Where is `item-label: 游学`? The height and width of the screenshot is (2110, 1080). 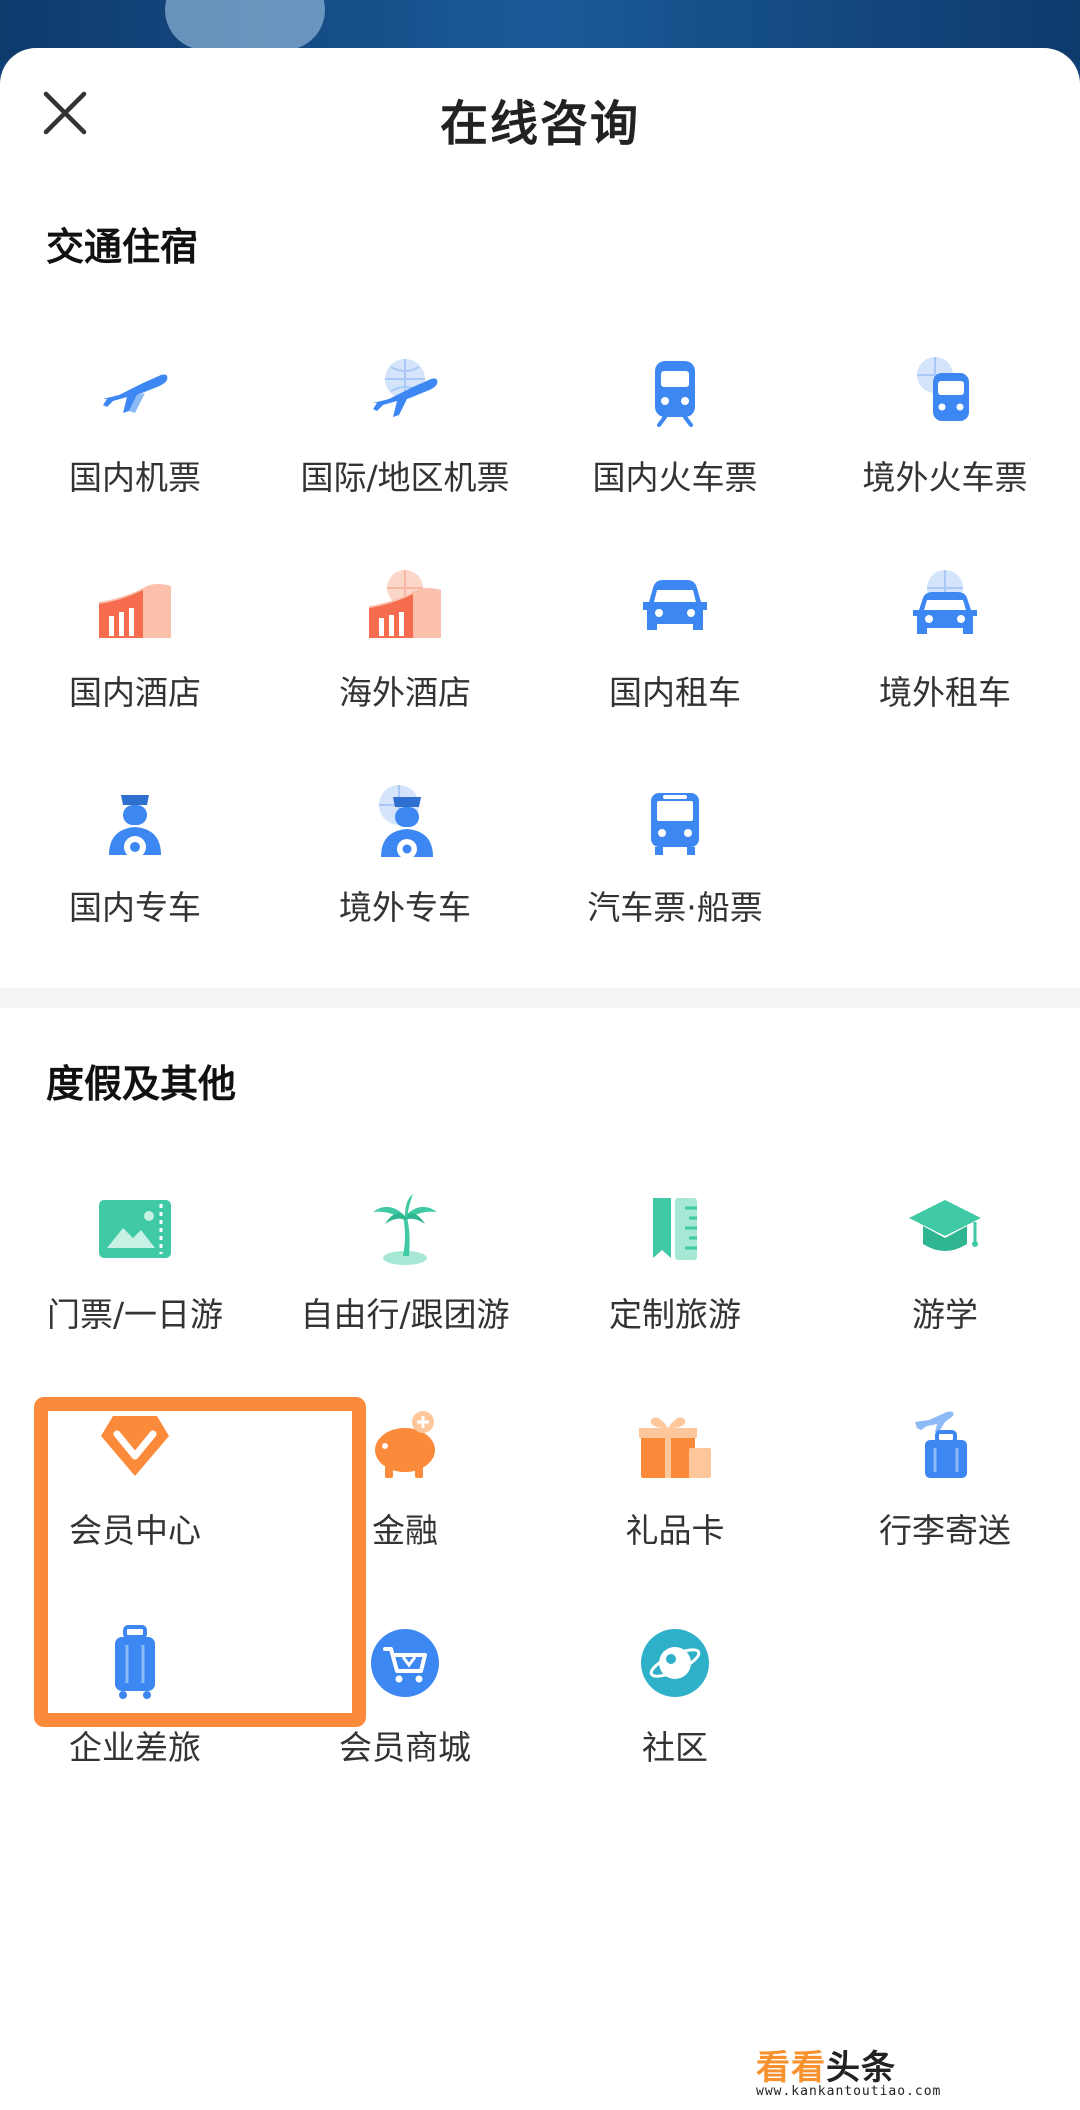
item-label: 游学 is located at coordinates (945, 1314).